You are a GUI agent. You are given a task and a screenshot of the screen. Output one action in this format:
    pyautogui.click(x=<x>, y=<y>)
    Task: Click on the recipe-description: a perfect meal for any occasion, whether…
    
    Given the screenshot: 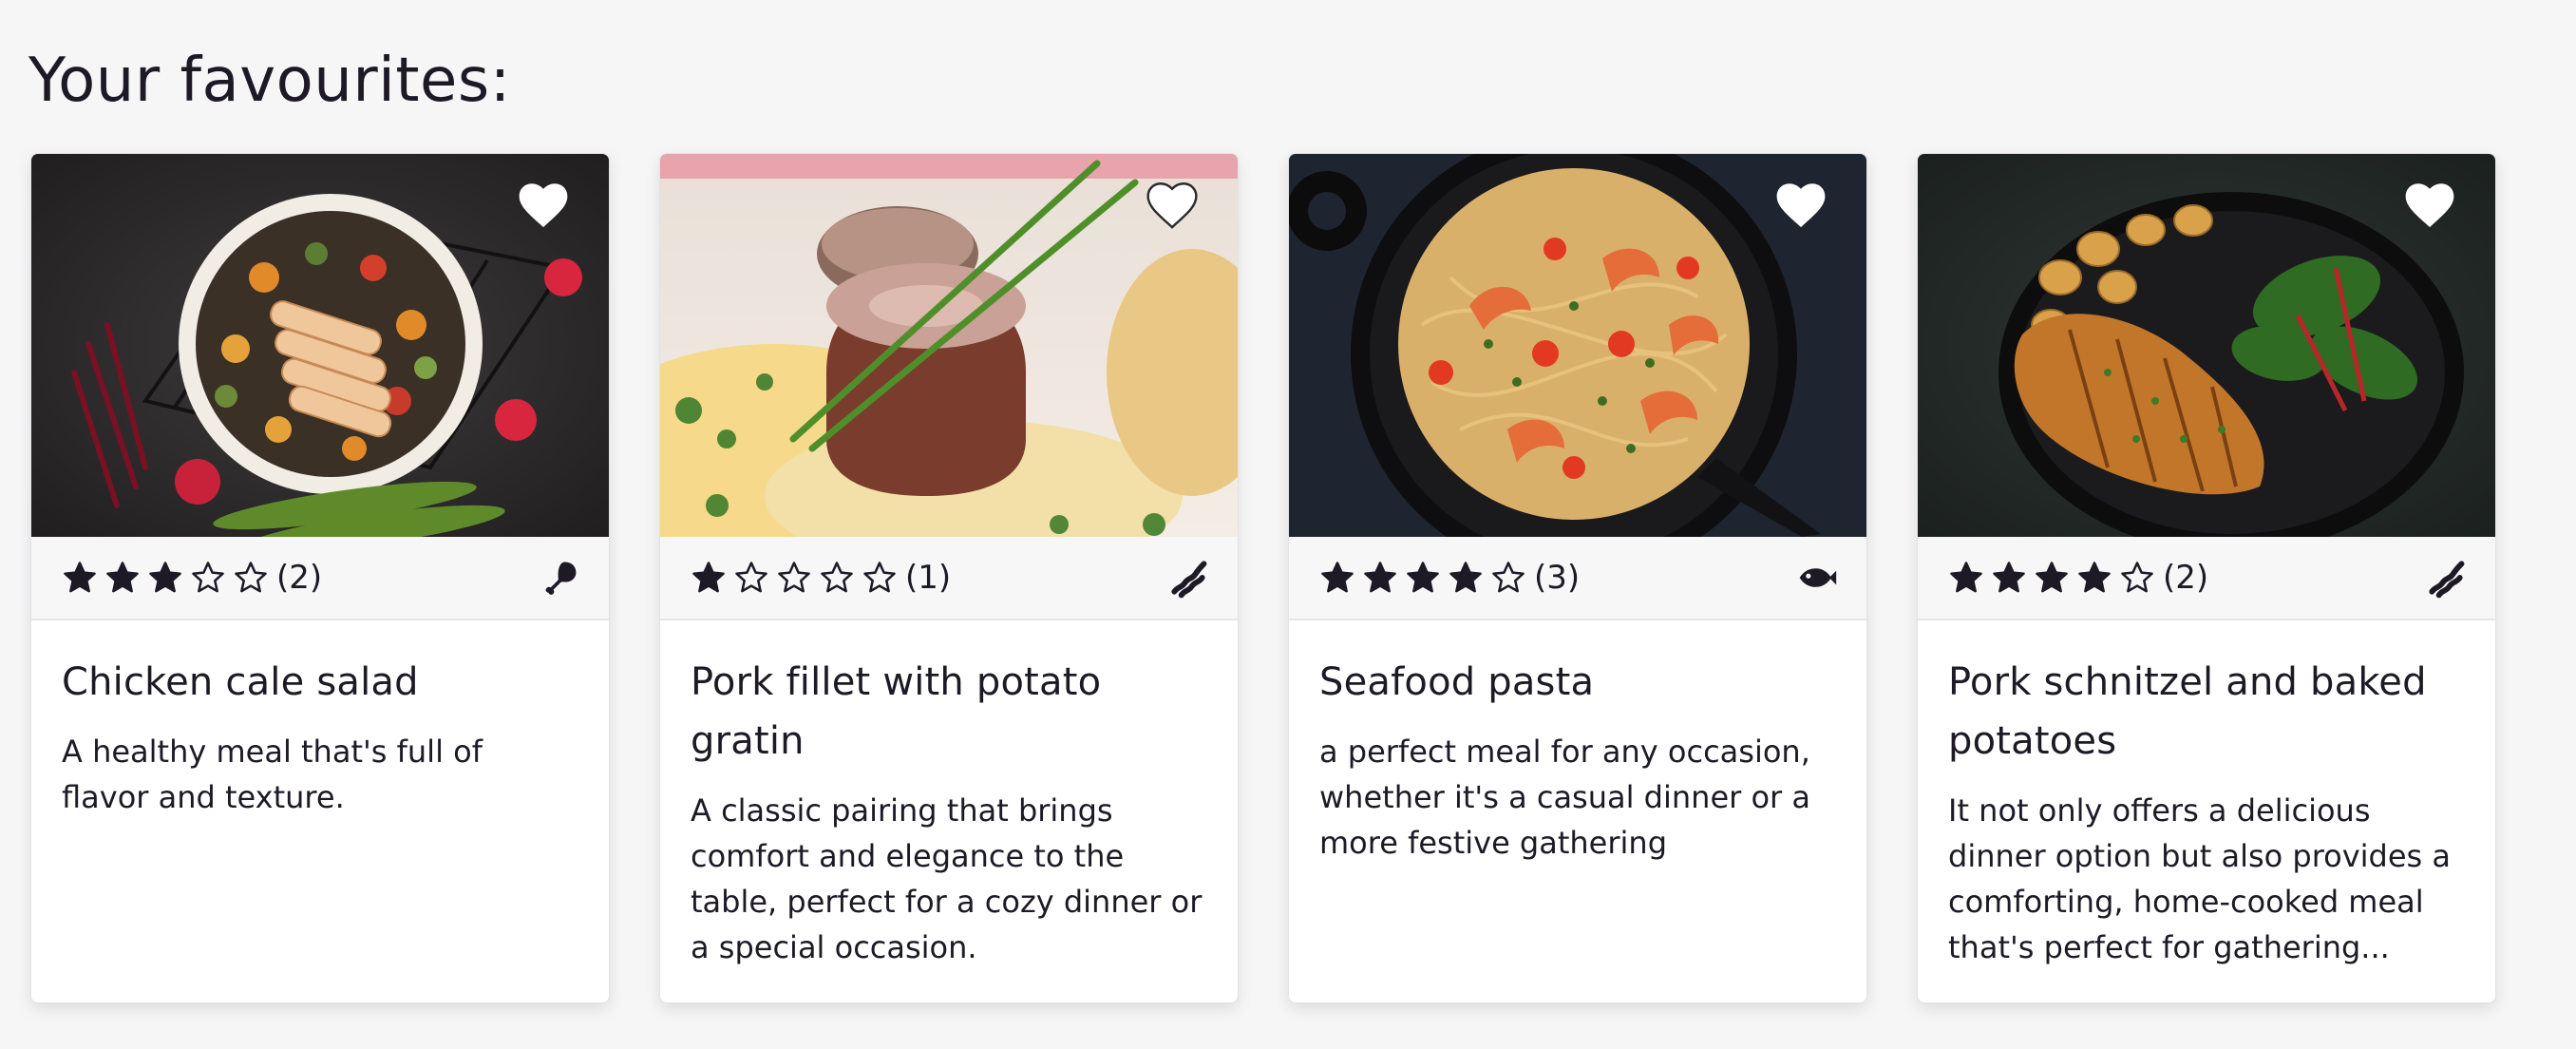 What is the action you would take?
    pyautogui.click(x=1564, y=797)
    